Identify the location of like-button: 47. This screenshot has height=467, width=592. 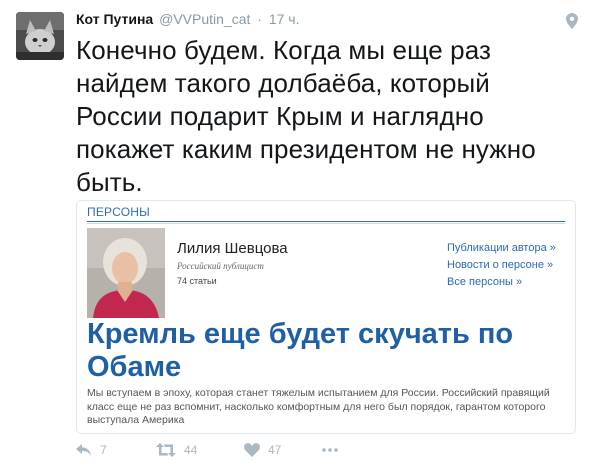
(262, 450).